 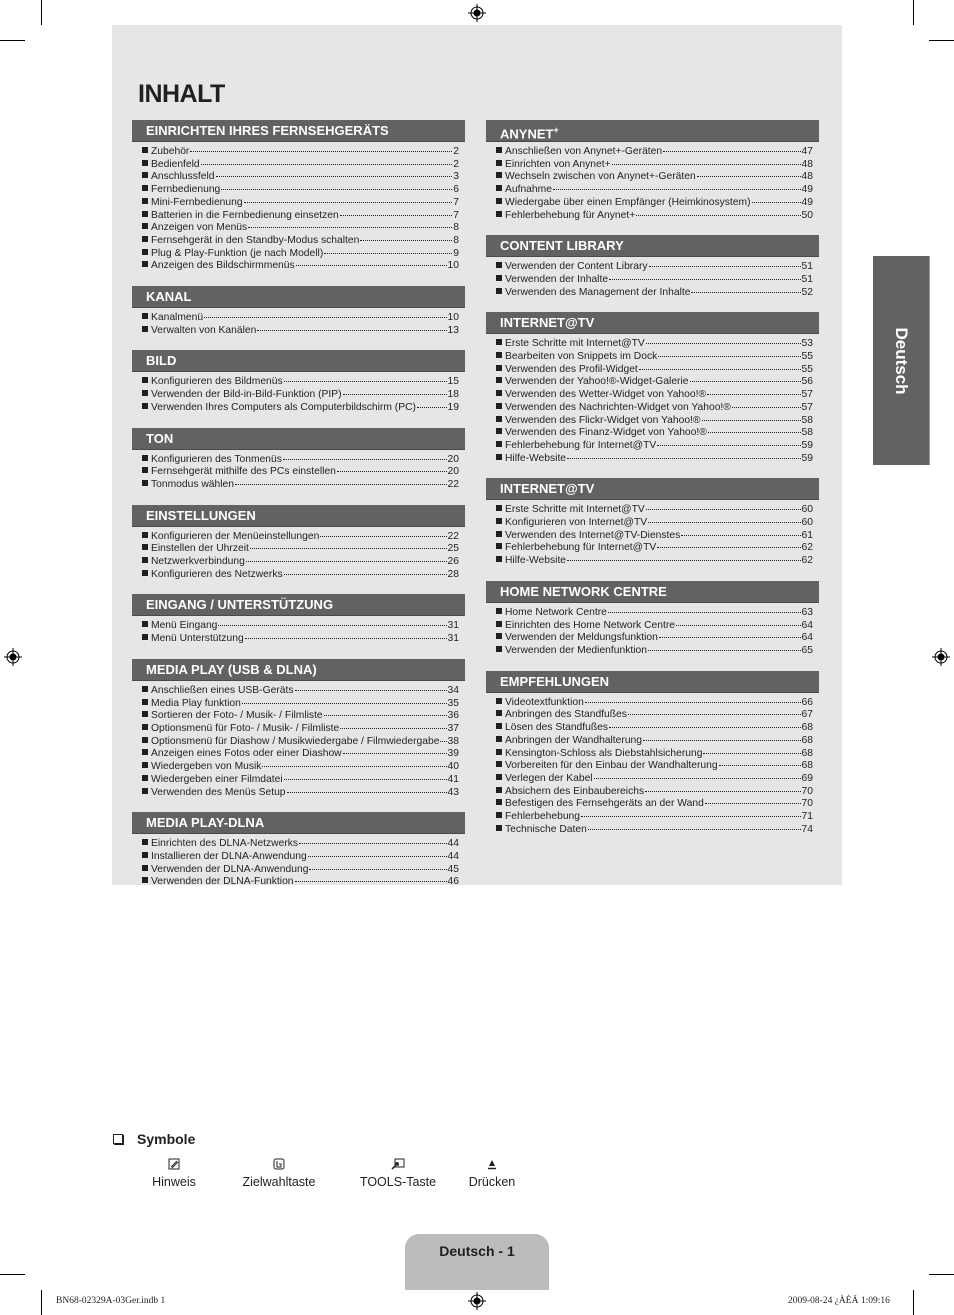 What do you see at coordinates (657, 715) in the screenshot?
I see `toc-entry: Anbringen des Standfußes 67` at bounding box center [657, 715].